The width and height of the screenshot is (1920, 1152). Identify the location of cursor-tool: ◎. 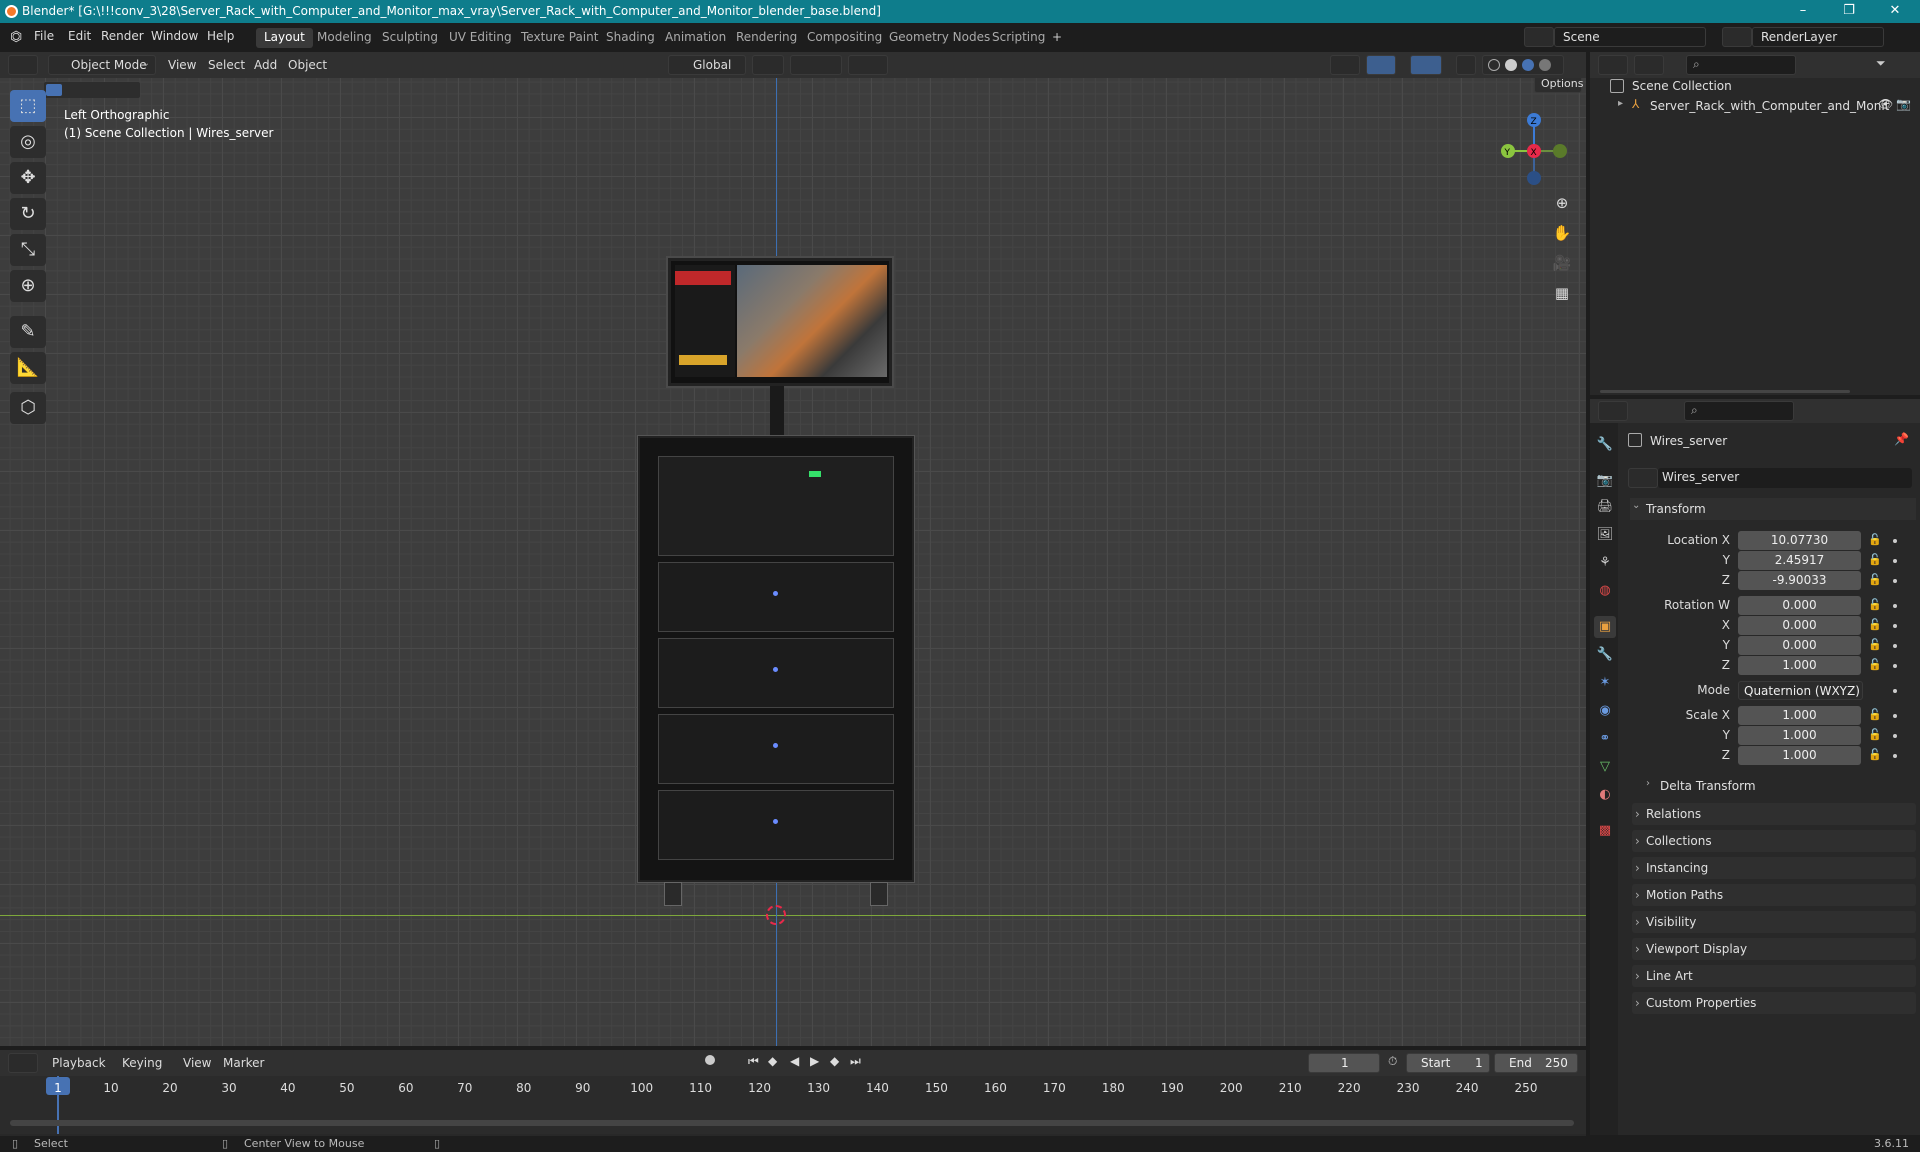
(28, 142).